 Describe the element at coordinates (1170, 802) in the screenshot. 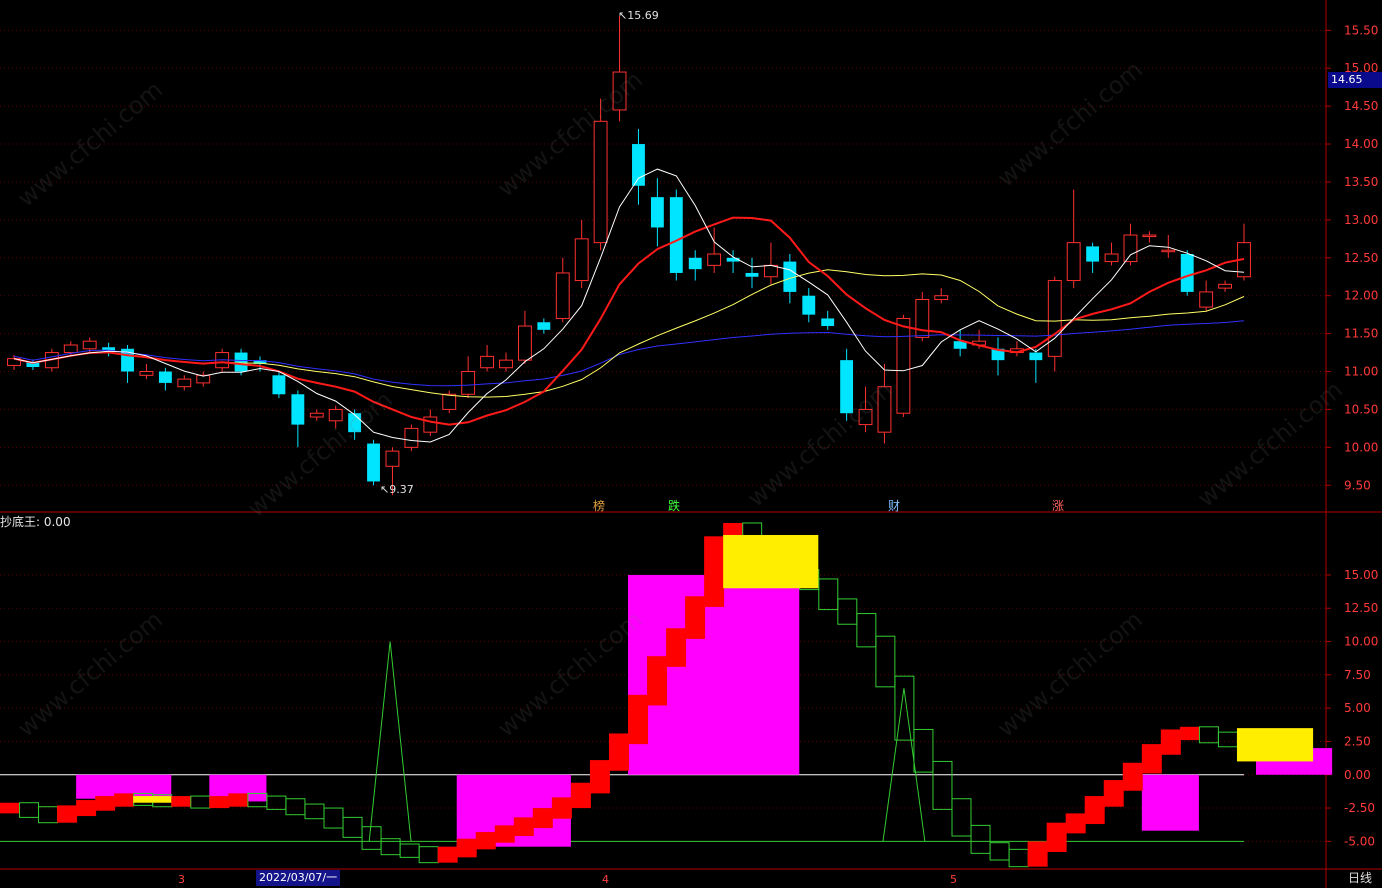

I see `magenta-block` at that location.